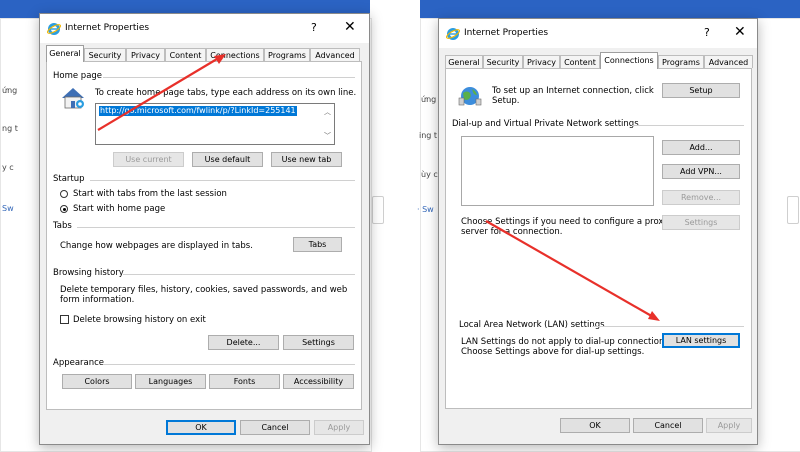 This screenshot has width=800, height=452. I want to click on delete-on-exit-label: Delete browsing history on exit, so click(139, 320).